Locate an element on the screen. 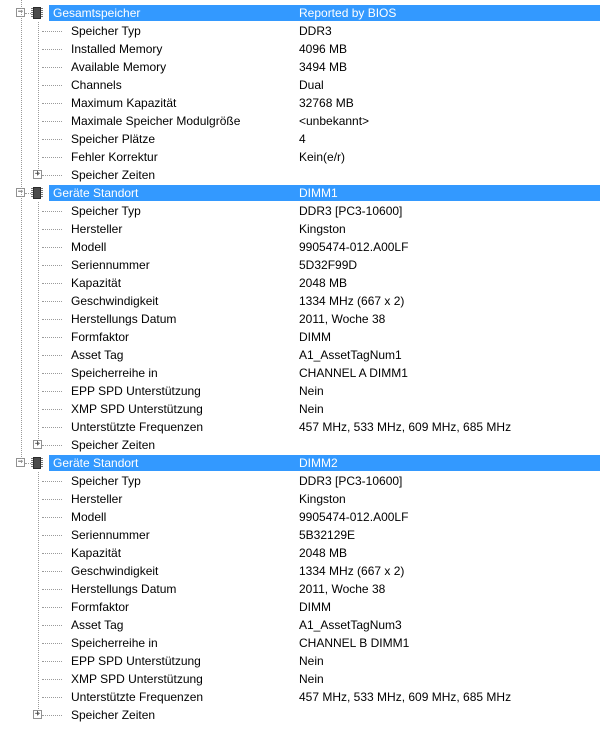 This screenshot has width=600, height=756. property-row: Installed Memory 4096 MB is located at coordinates (300, 49).